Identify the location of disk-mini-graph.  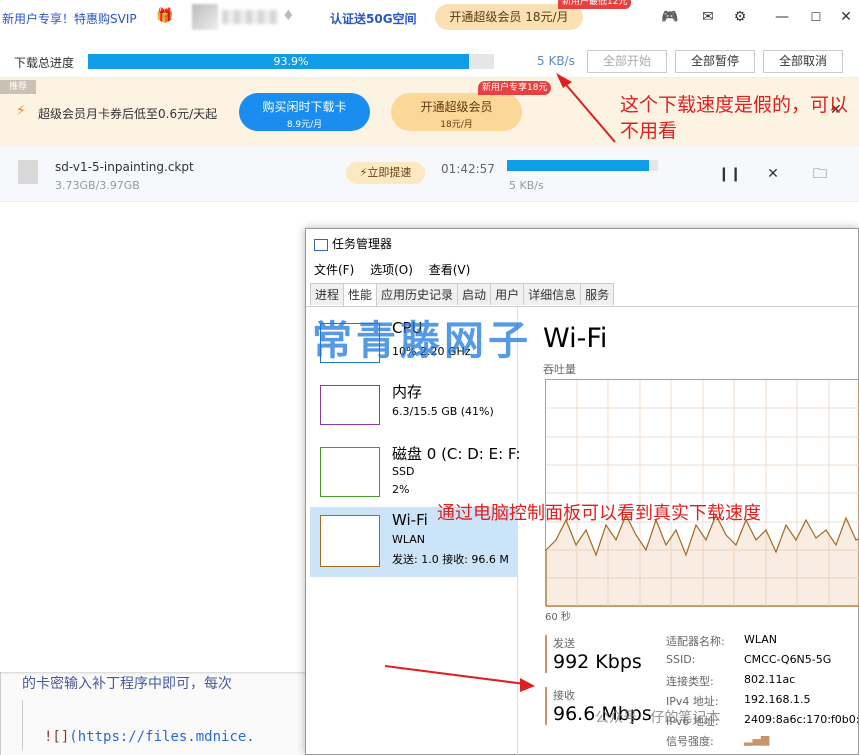
(350, 472).